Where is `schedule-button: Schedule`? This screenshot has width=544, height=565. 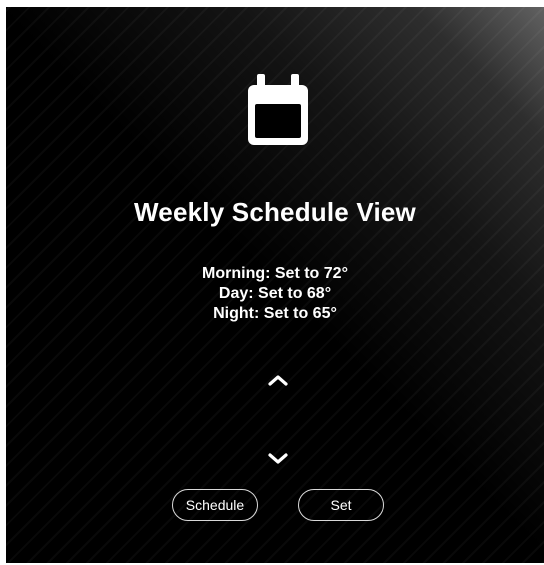
schedule-button: Schedule is located at coordinates (215, 505).